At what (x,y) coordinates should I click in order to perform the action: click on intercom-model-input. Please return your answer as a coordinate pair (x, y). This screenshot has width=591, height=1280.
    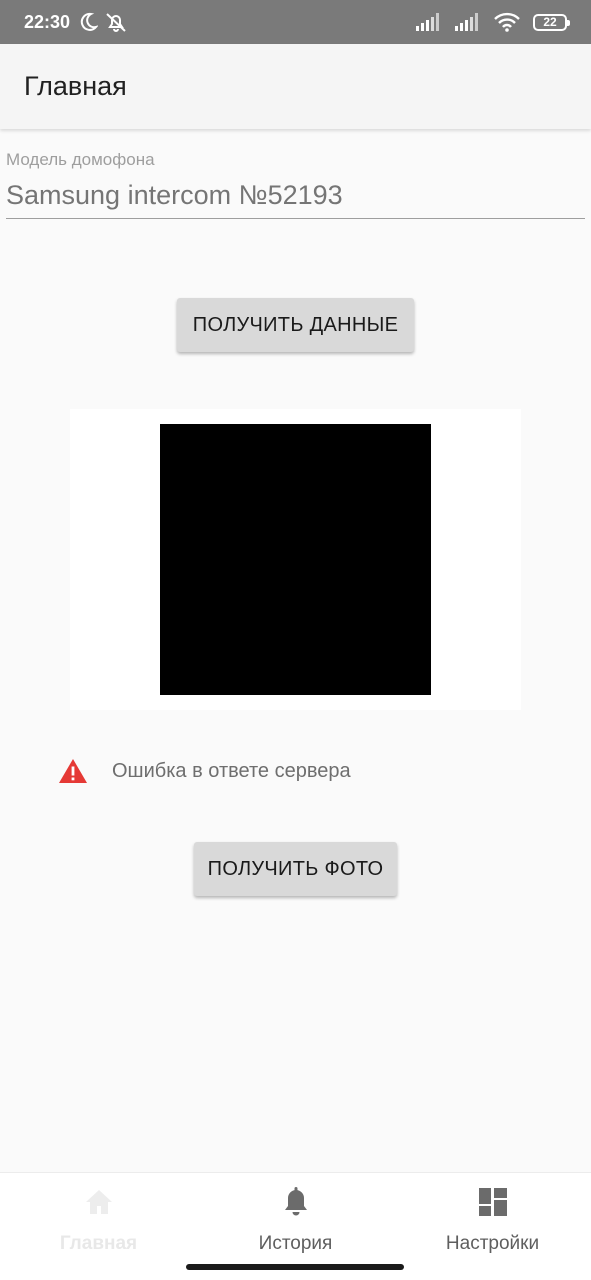
    Looking at the image, I should click on (295, 198).